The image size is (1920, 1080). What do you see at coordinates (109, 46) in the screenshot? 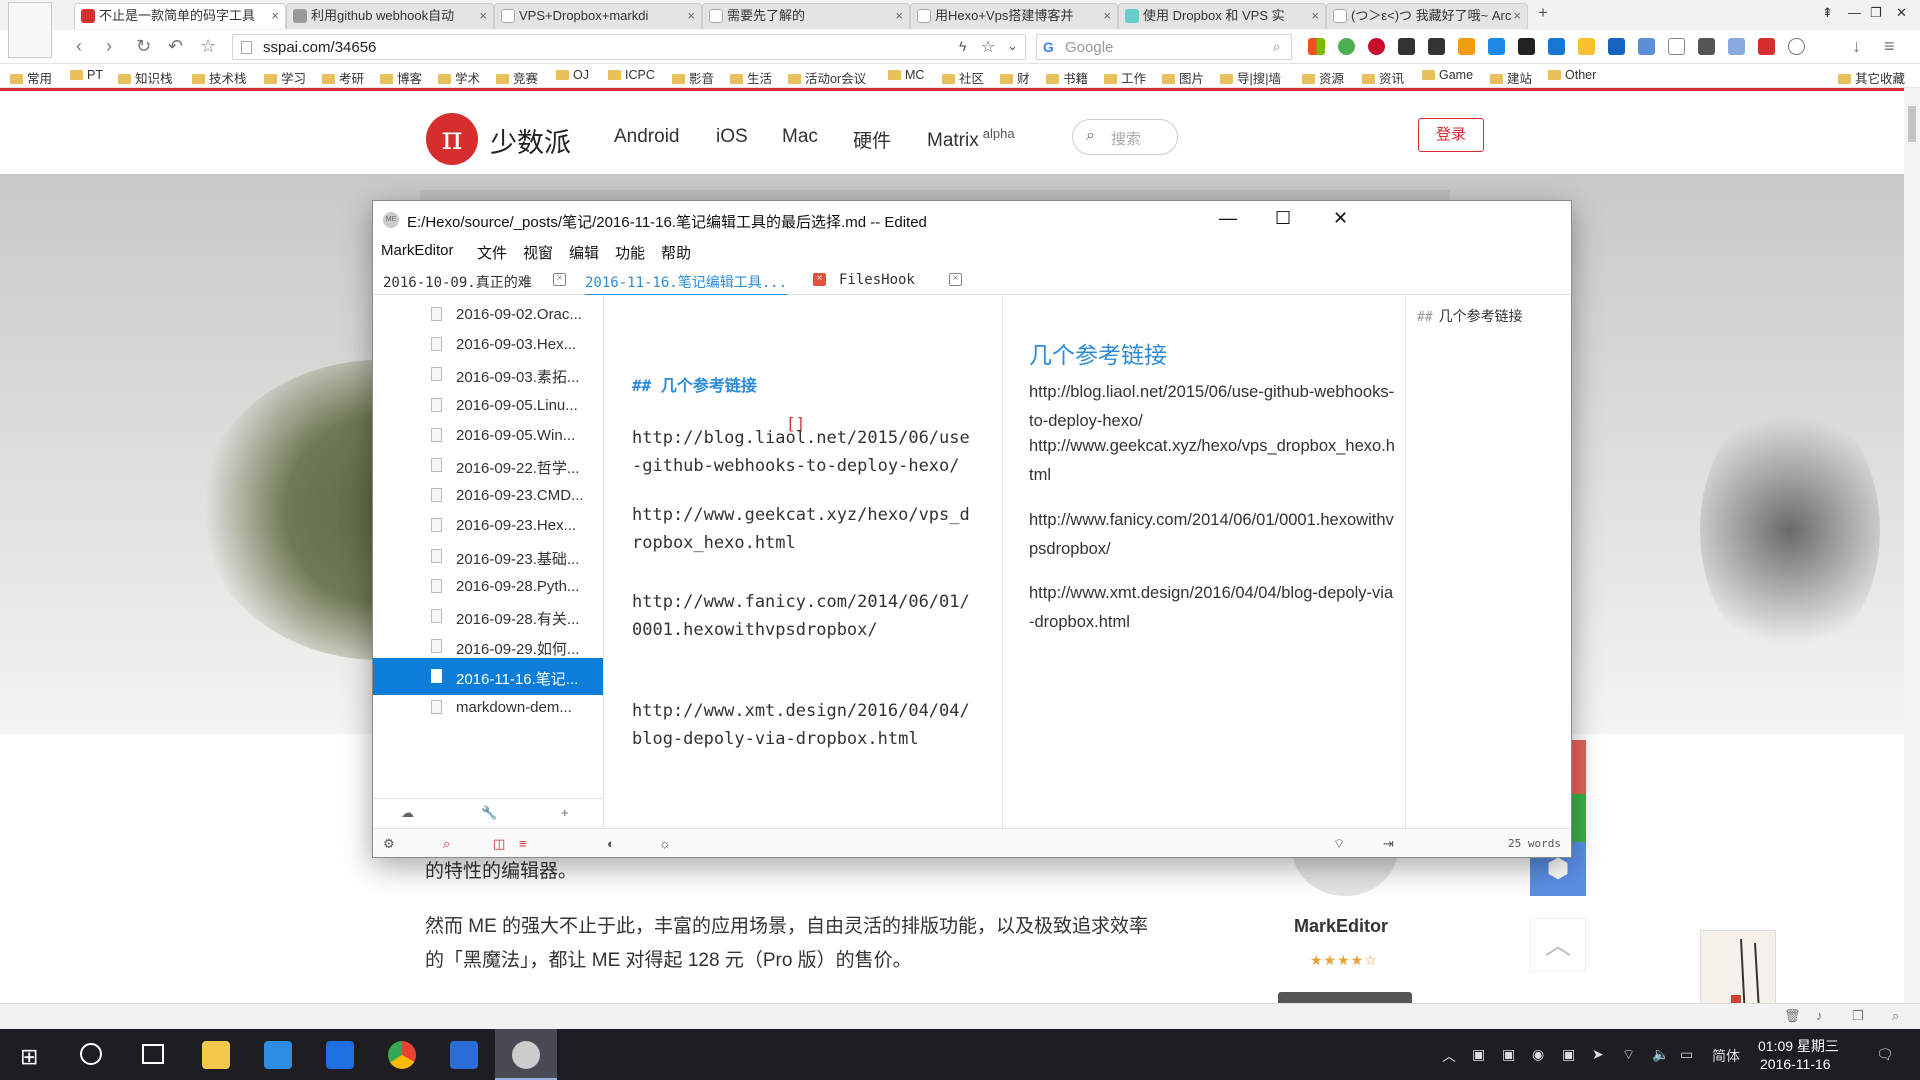
I see `forward-icon: ›` at bounding box center [109, 46].